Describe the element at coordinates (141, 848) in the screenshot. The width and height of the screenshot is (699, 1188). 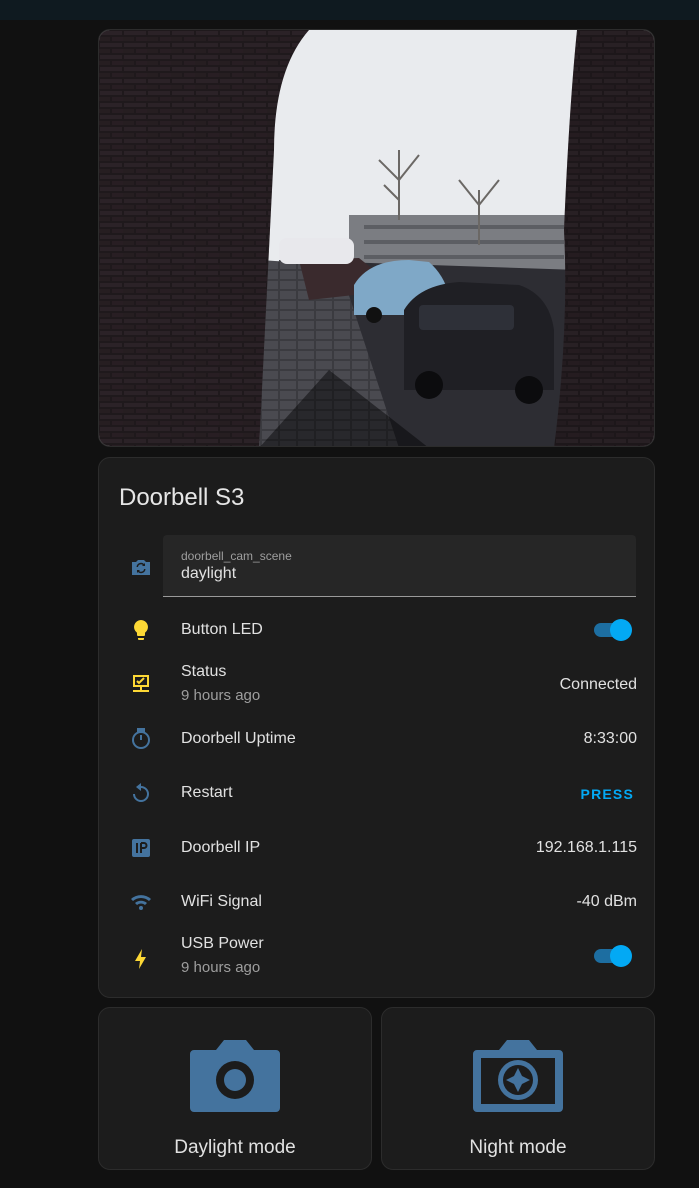
I see `ip-icon` at that location.